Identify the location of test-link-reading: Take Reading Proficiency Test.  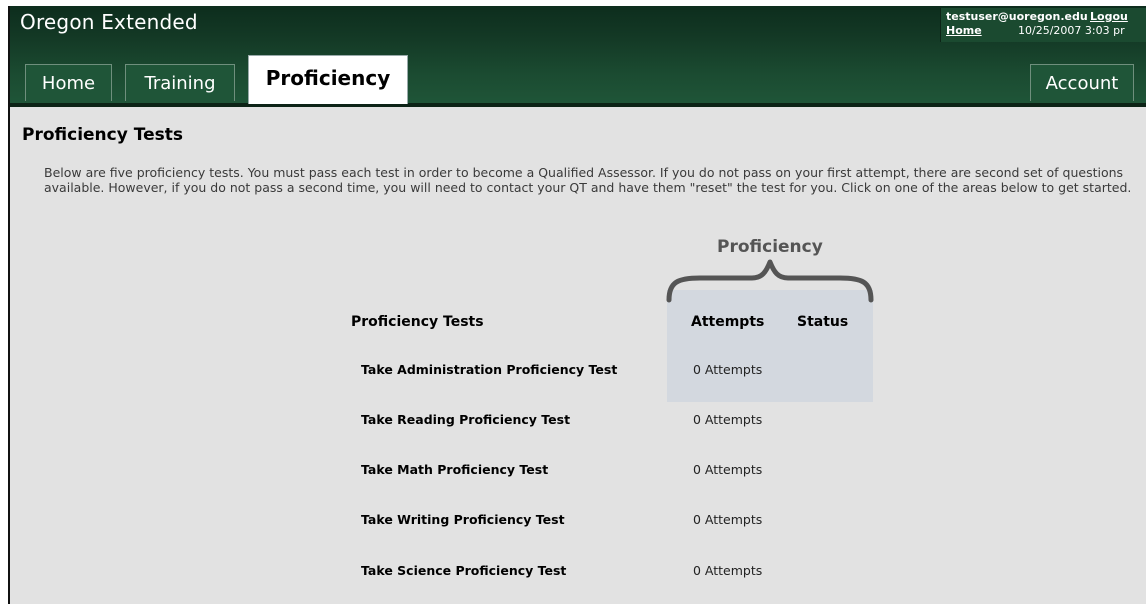
(465, 419).